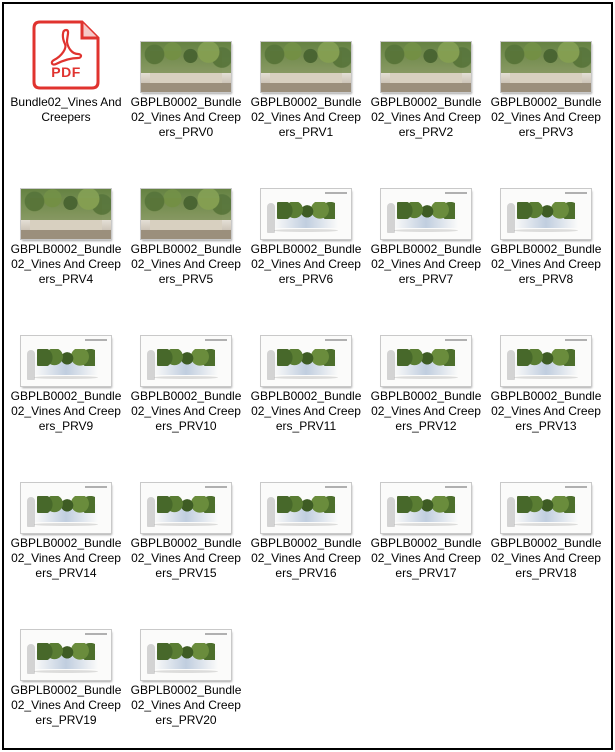 The height and width of the screenshot is (752, 615). I want to click on pdf-file-icon: PDF, so click(66, 54).